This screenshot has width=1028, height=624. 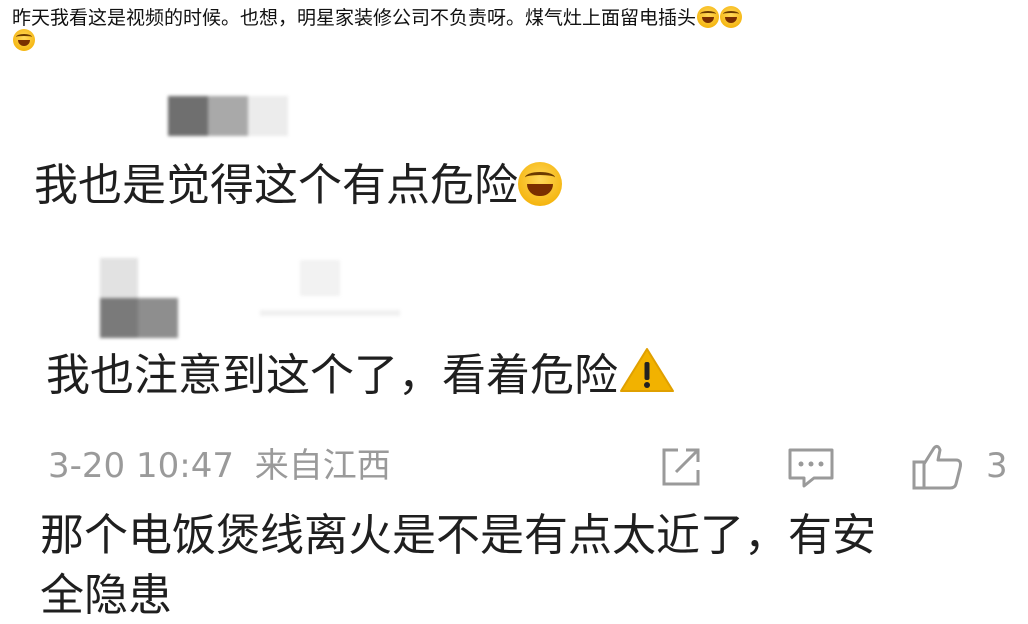 What do you see at coordinates (354, 18) in the screenshot?
I see `post-body: 昨天我看这是视频的时候。也想，明星家装修公司不负责呀。煤气灶上面留电插头` at bounding box center [354, 18].